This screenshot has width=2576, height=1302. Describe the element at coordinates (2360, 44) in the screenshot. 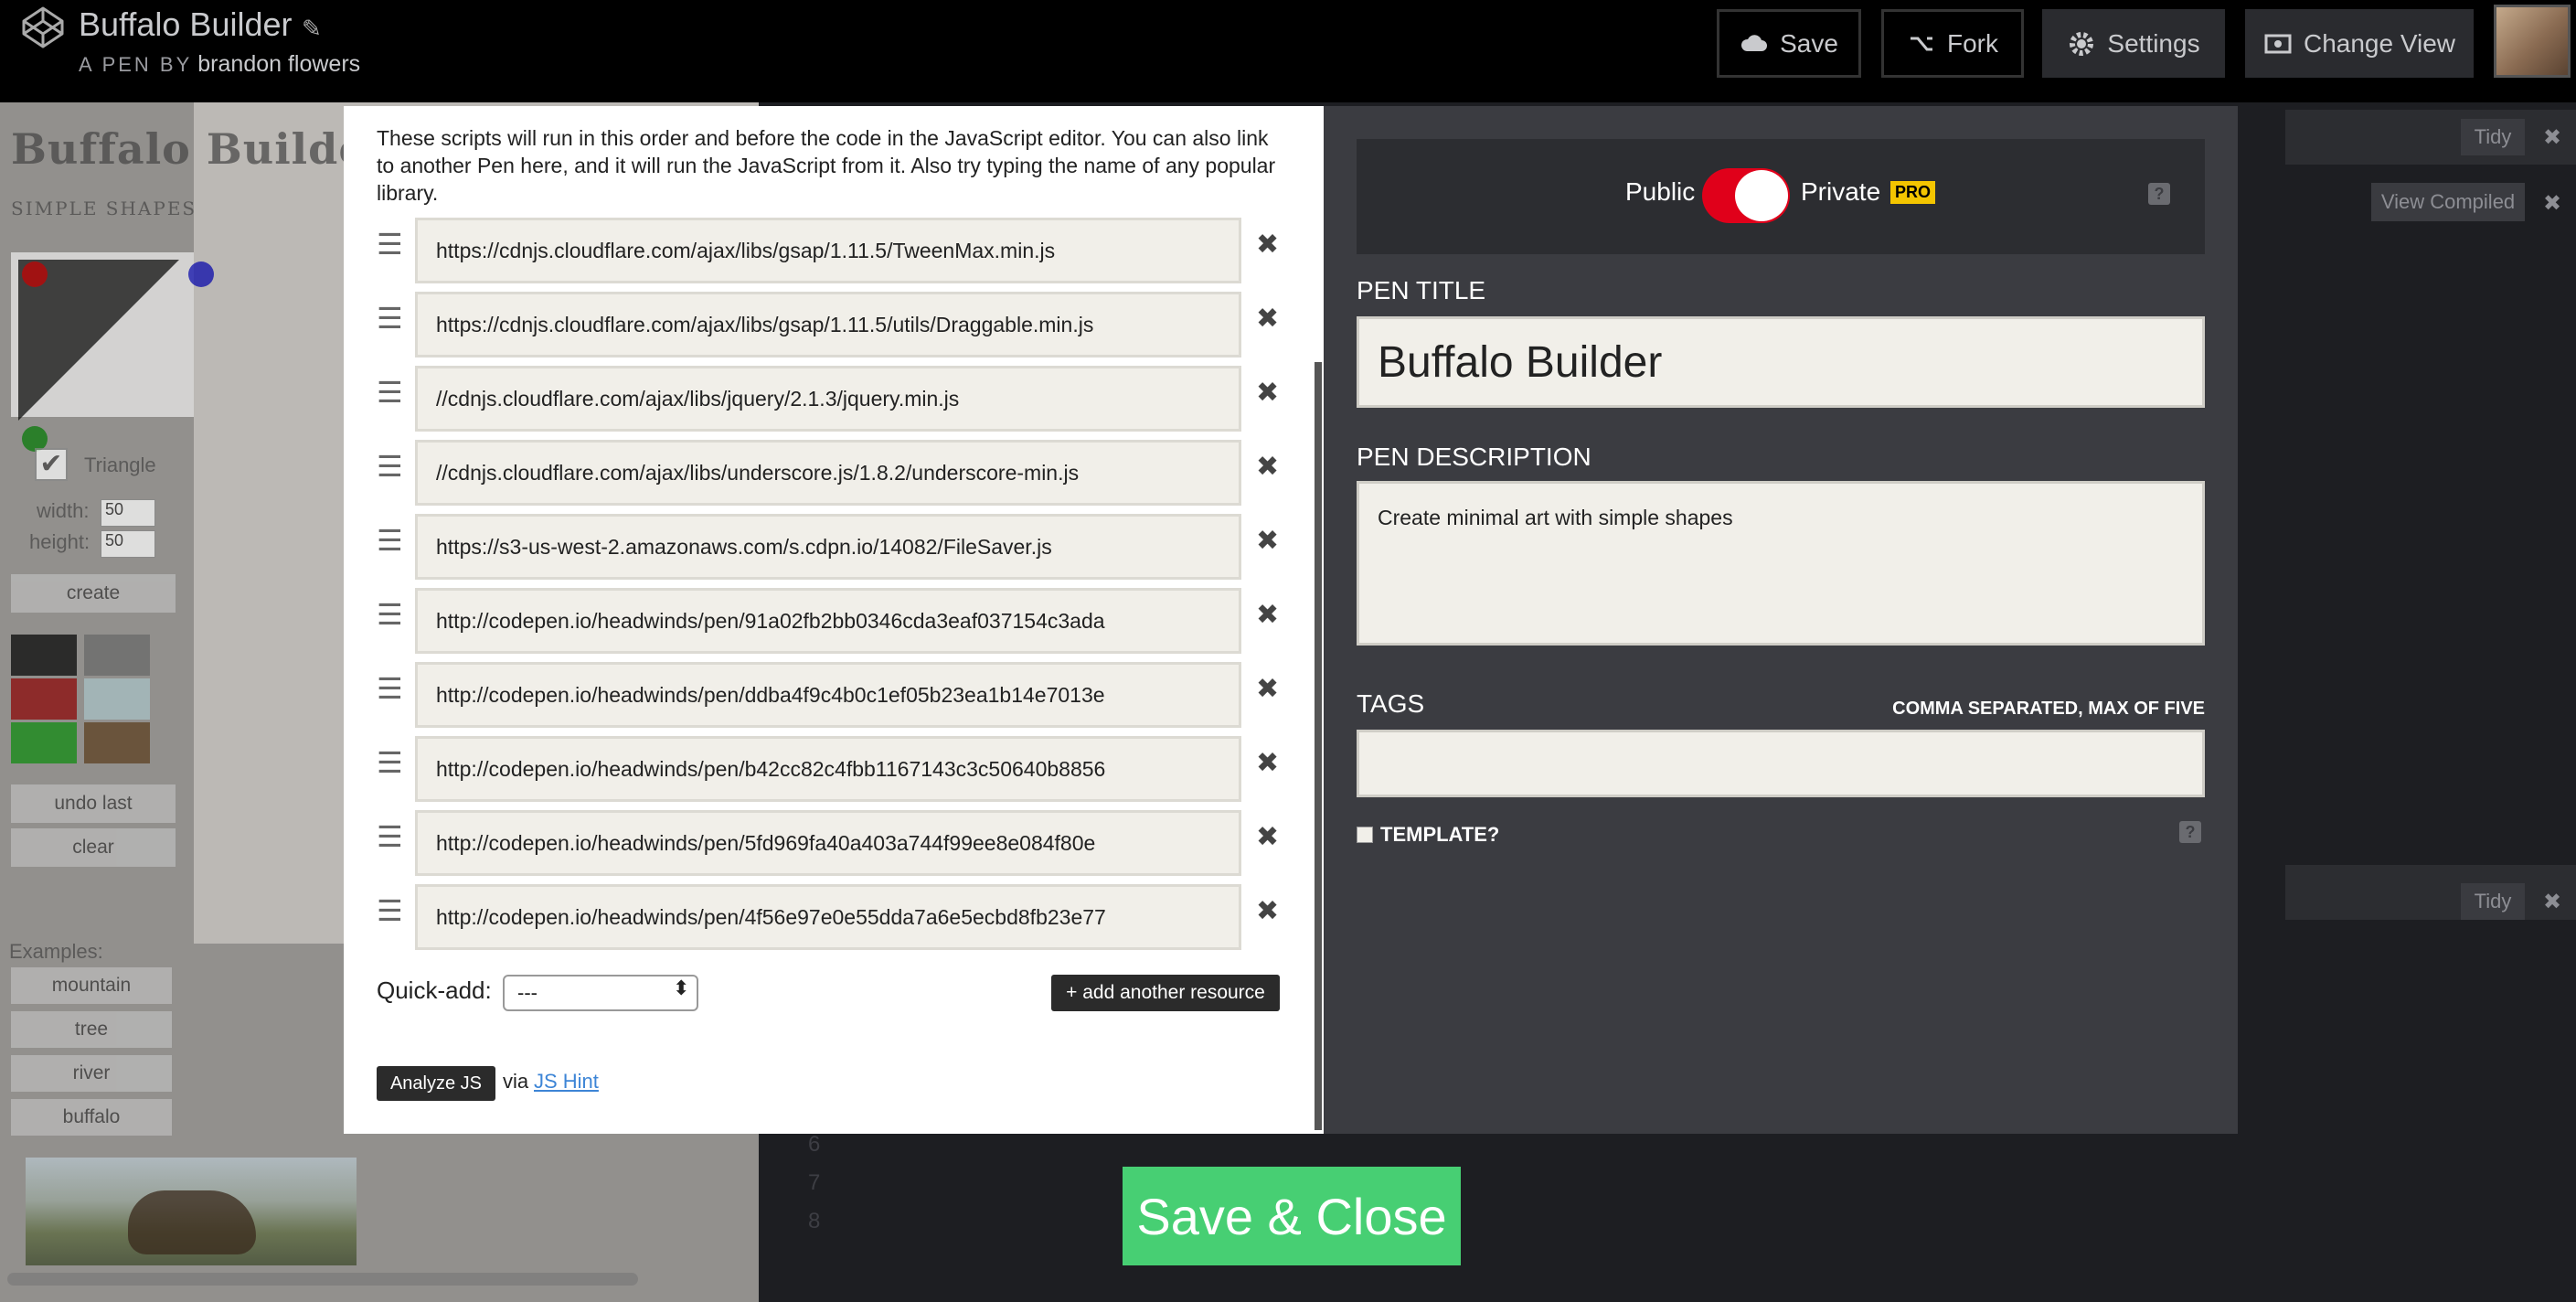

I see `change-view-button: Change View` at that location.